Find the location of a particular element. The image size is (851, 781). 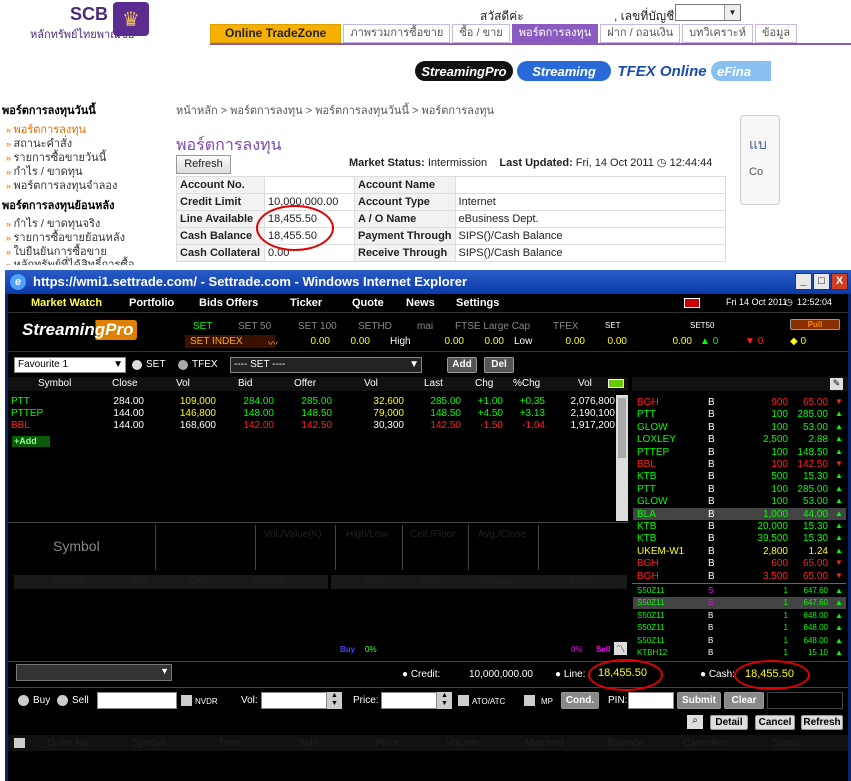

col-header: Last is located at coordinates (433, 383).